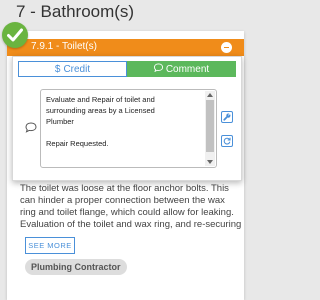 The height and width of the screenshot is (300, 320). I want to click on refresh-icon, so click(227, 141).